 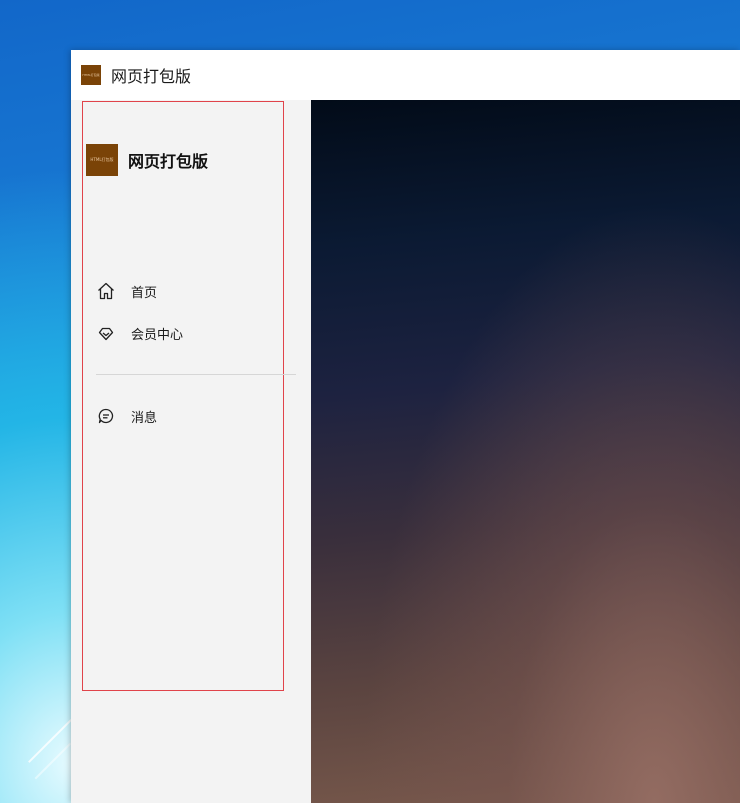 What do you see at coordinates (50, 741) in the screenshot?
I see `desktop-light-streak` at bounding box center [50, 741].